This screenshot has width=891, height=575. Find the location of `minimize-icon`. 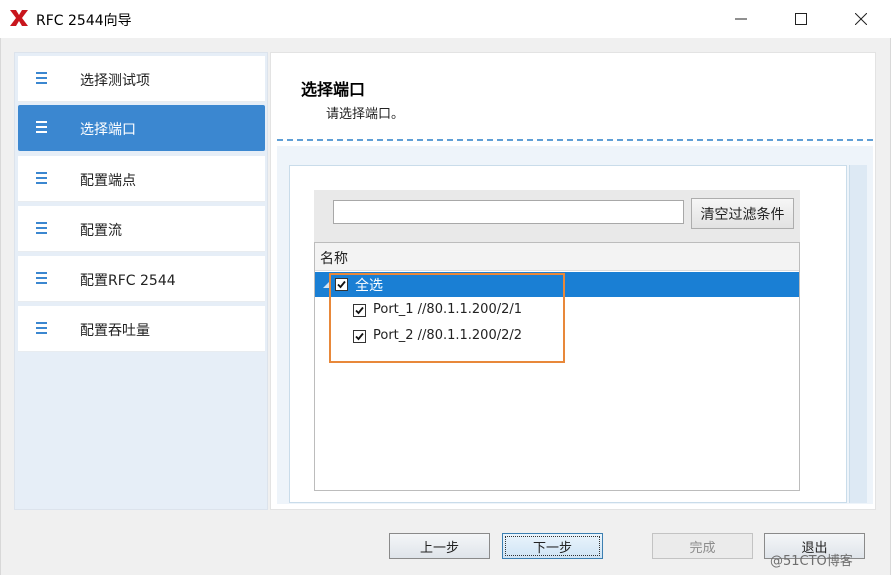

minimize-icon is located at coordinates (741, 19).